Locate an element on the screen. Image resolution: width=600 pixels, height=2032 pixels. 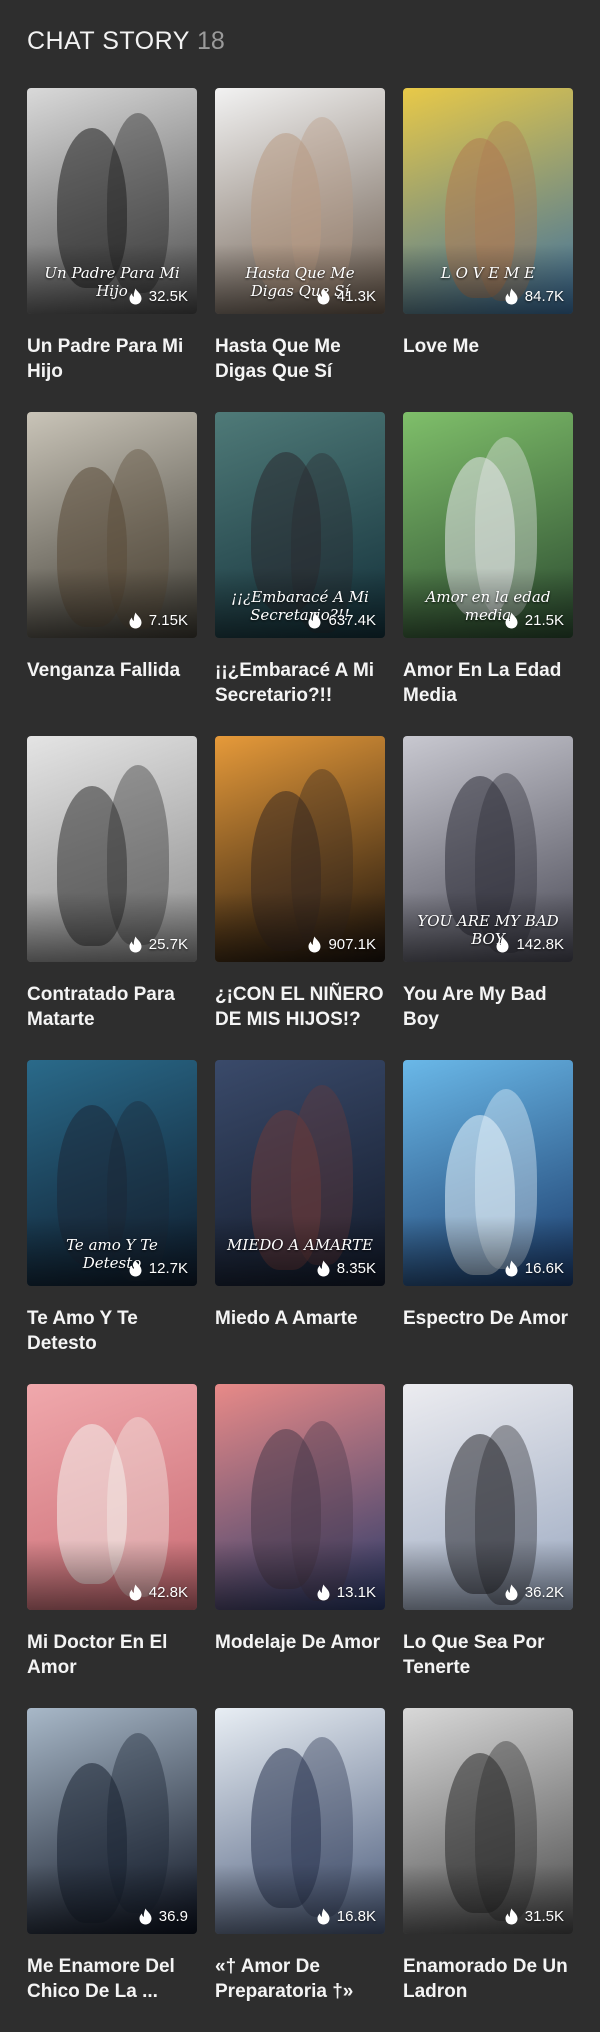
read-count: 16.8K is located at coordinates (346, 1916).